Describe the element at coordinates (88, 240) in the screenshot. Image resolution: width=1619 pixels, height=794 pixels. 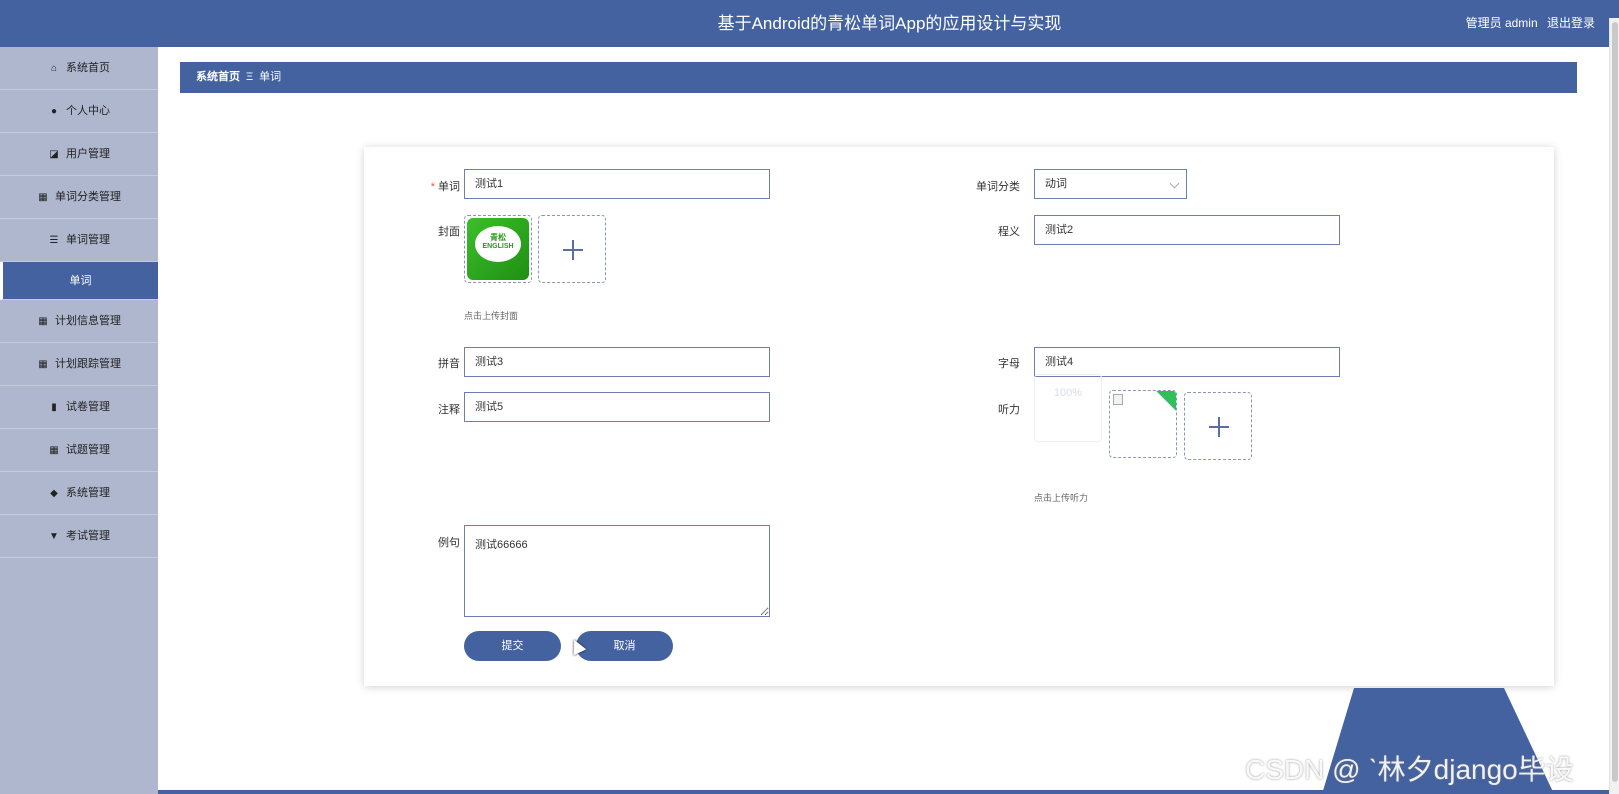
I see `sidebar-item-label: 单词管理` at that location.